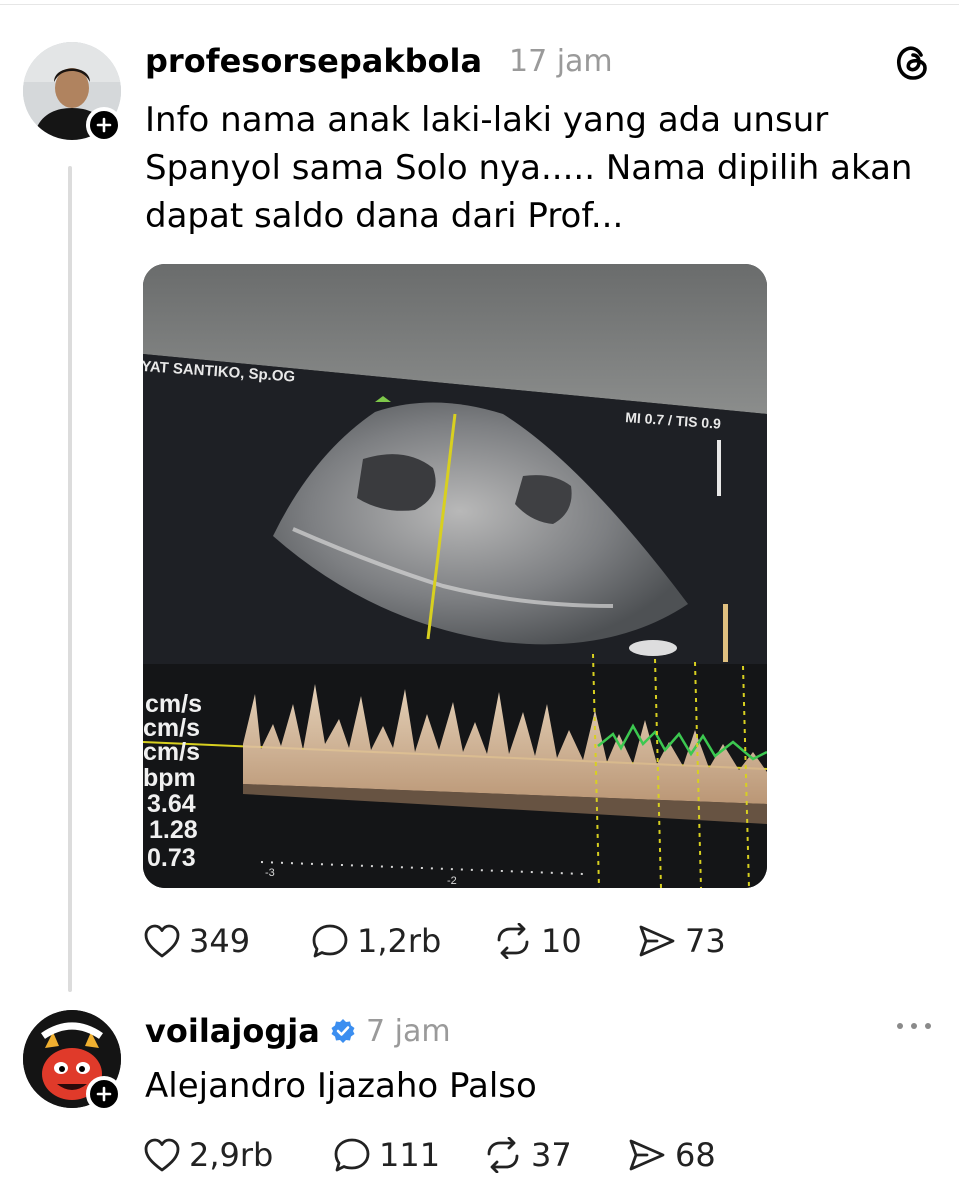 The image size is (959, 1200). What do you see at coordinates (341, 1086) in the screenshot?
I see `reply-text: Alejandro Ijazaho Palso` at bounding box center [341, 1086].